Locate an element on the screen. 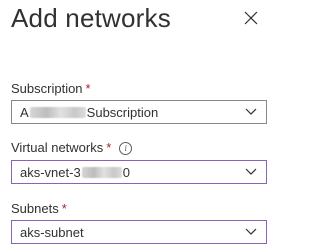 The height and width of the screenshot is (250, 320). subnets-label: Subnets * is located at coordinates (39, 208).